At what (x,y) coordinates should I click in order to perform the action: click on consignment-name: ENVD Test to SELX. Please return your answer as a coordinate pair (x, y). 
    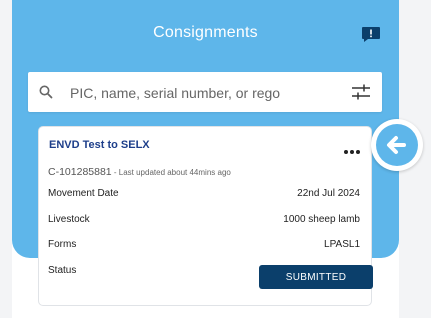
    Looking at the image, I should click on (99, 145).